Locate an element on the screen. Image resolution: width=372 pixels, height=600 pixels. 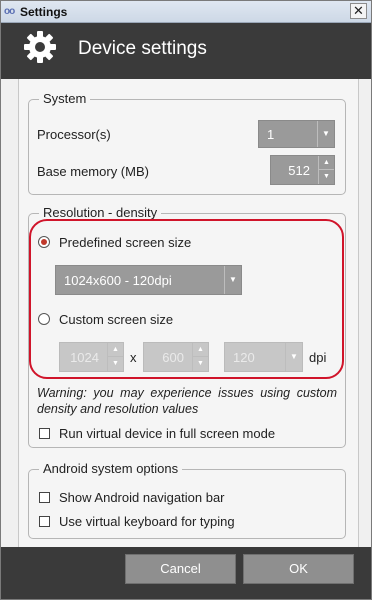
predefined-radio is located at coordinates (44, 242).